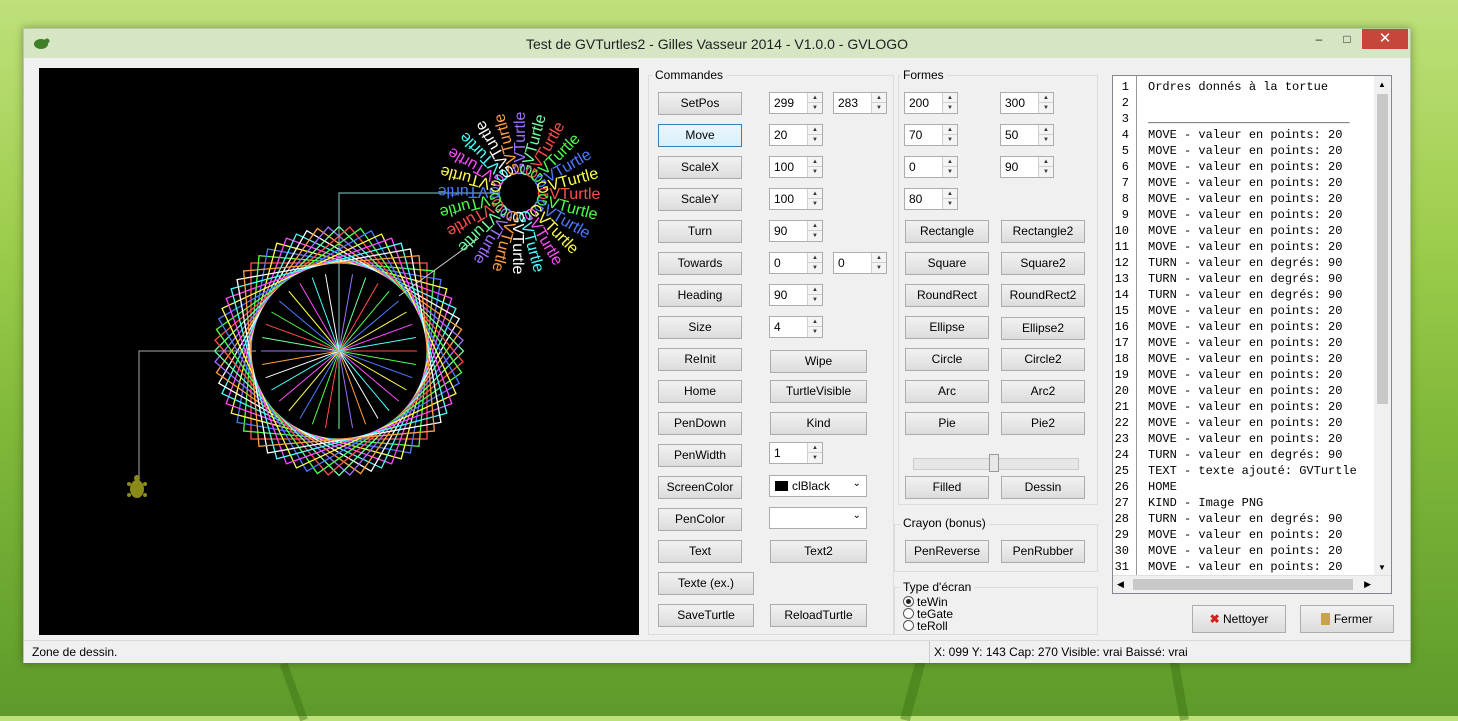  What do you see at coordinates (700, 359) in the screenshot?
I see `reinit-button: ReInit` at bounding box center [700, 359].